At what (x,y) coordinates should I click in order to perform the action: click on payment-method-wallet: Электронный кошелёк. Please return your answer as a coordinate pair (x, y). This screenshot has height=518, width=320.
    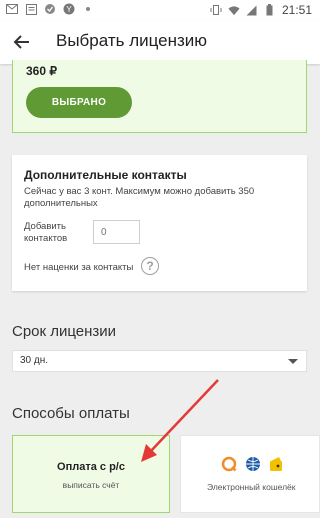
    Looking at the image, I should click on (250, 474).